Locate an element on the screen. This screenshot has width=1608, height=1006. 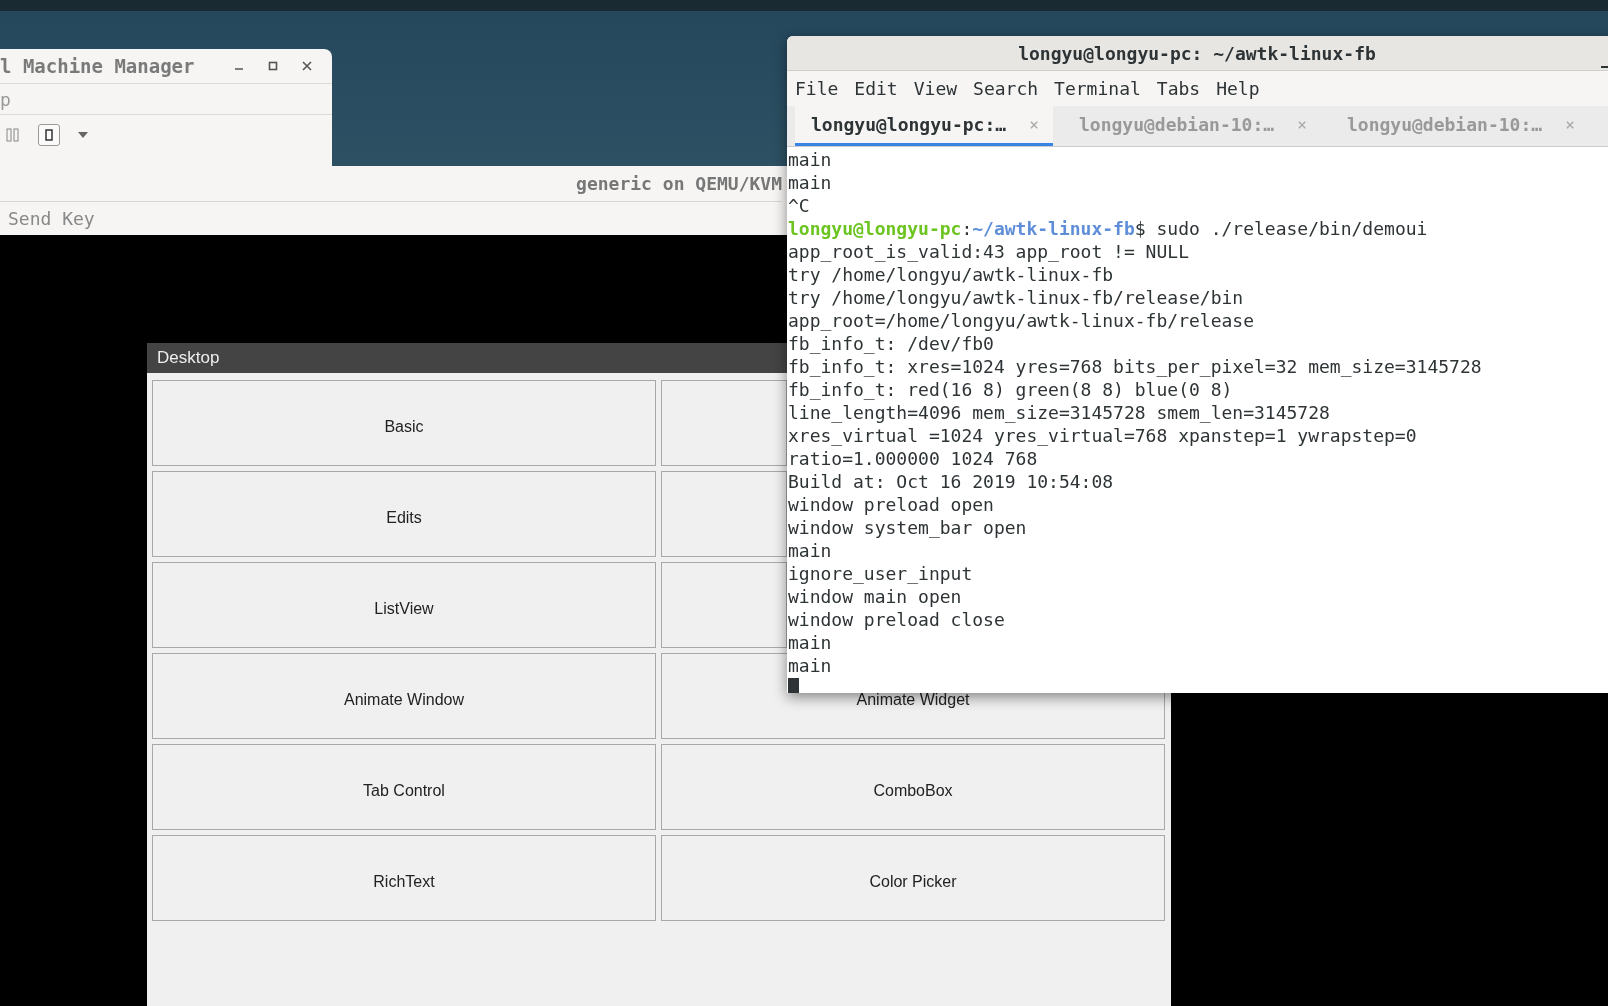
menu-button: Color Picker is located at coordinates (913, 878).